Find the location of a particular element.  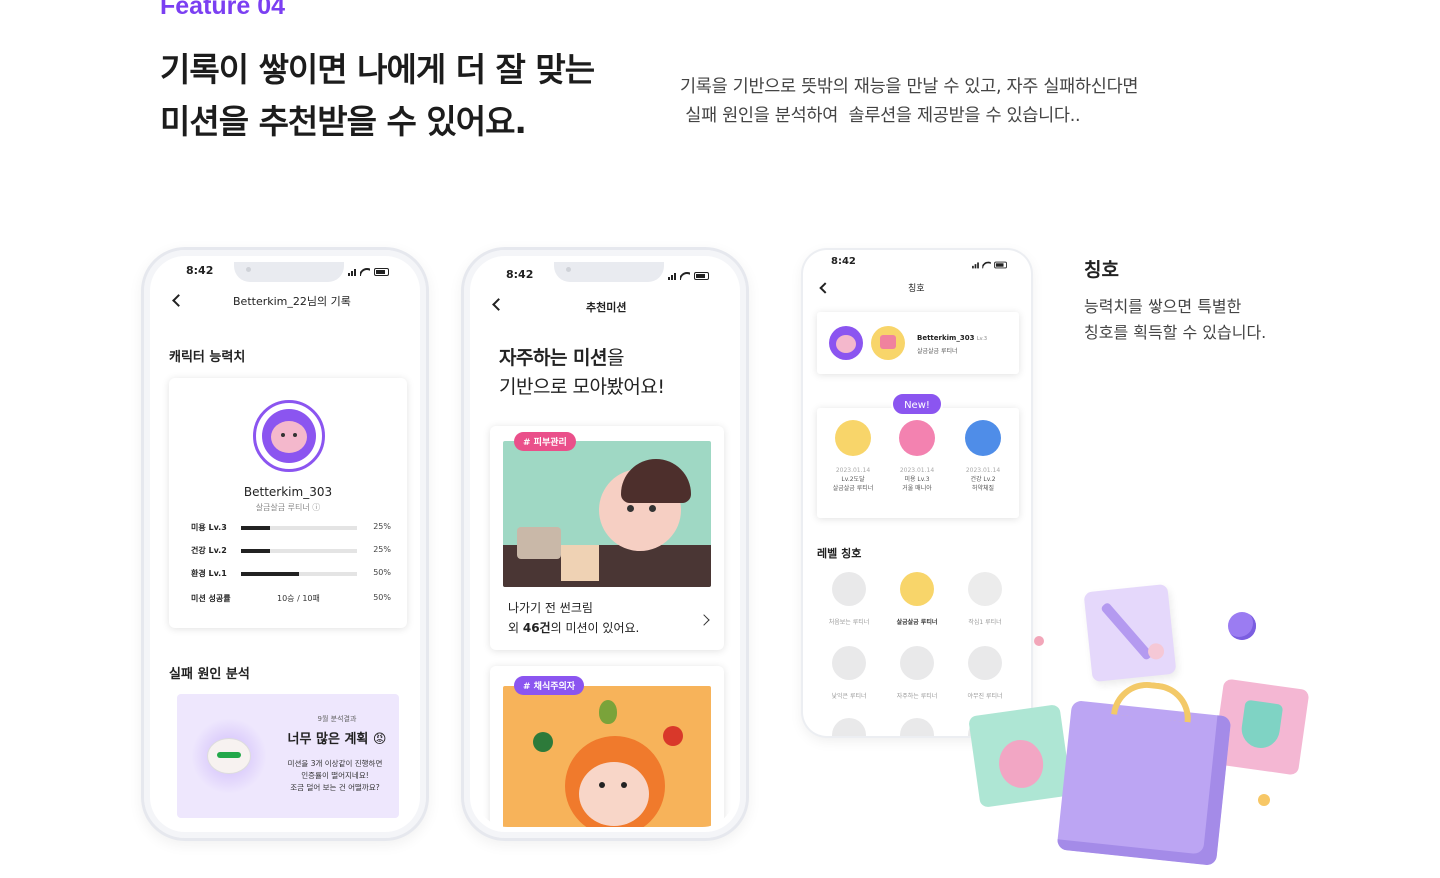

sword-card is located at coordinates (1130, 633).